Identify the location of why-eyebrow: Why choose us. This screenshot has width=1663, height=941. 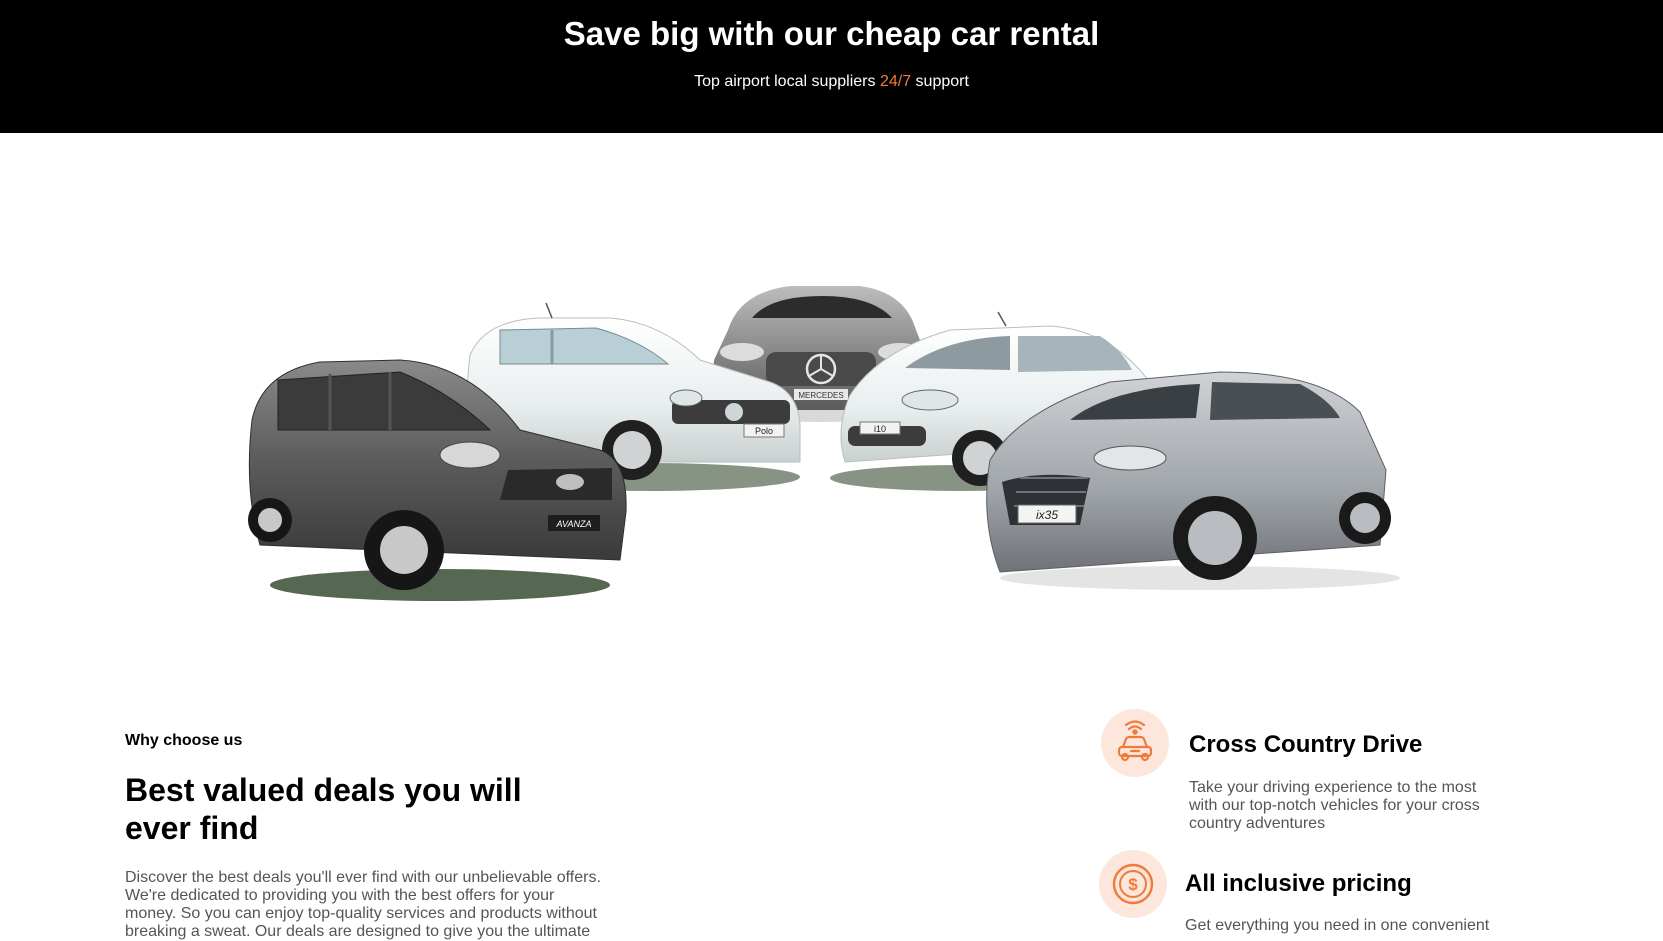
(184, 740).